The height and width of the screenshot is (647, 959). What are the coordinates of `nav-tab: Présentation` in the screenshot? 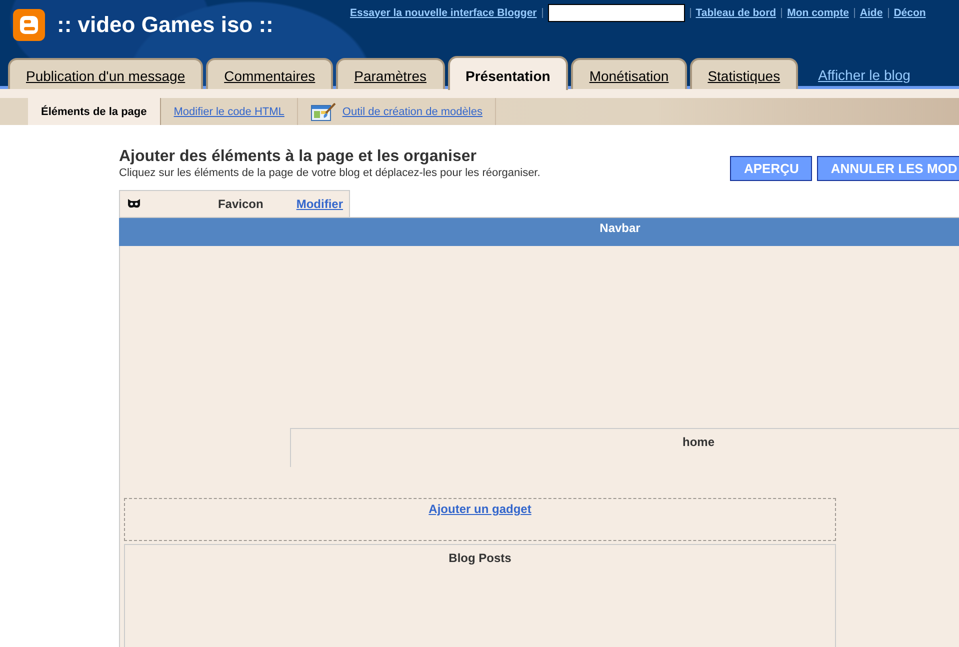 It's located at (508, 73).